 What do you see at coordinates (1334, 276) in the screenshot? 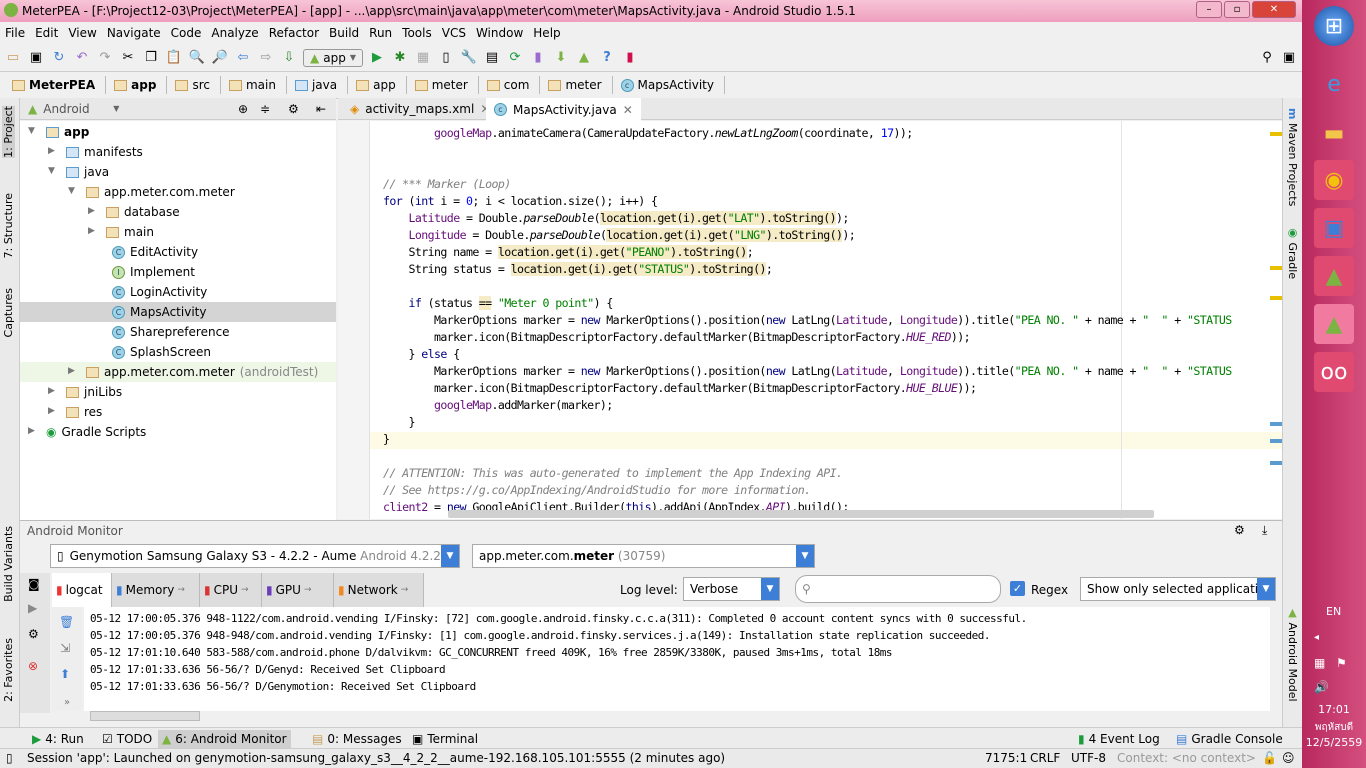
I see `android-studio-task-icon: ▲` at bounding box center [1334, 276].